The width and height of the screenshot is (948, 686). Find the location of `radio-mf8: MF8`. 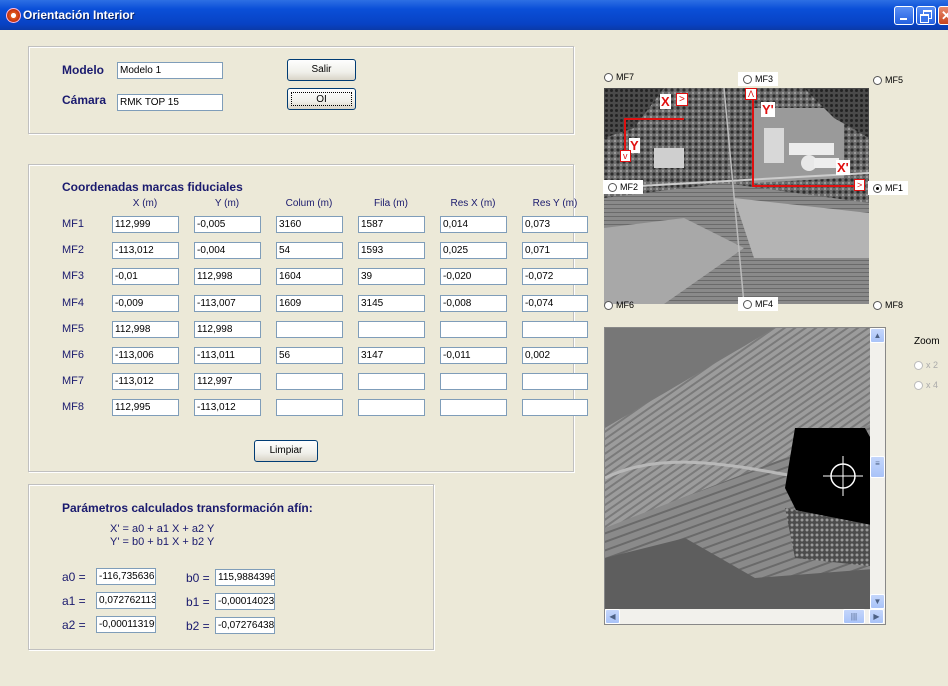

radio-mf8: MF8 is located at coordinates (888, 305).